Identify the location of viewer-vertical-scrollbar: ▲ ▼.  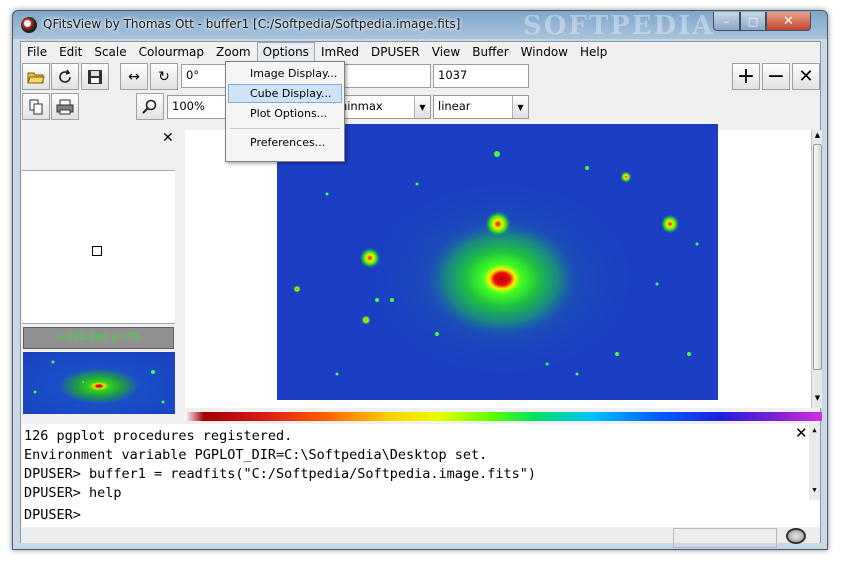
(816, 269).